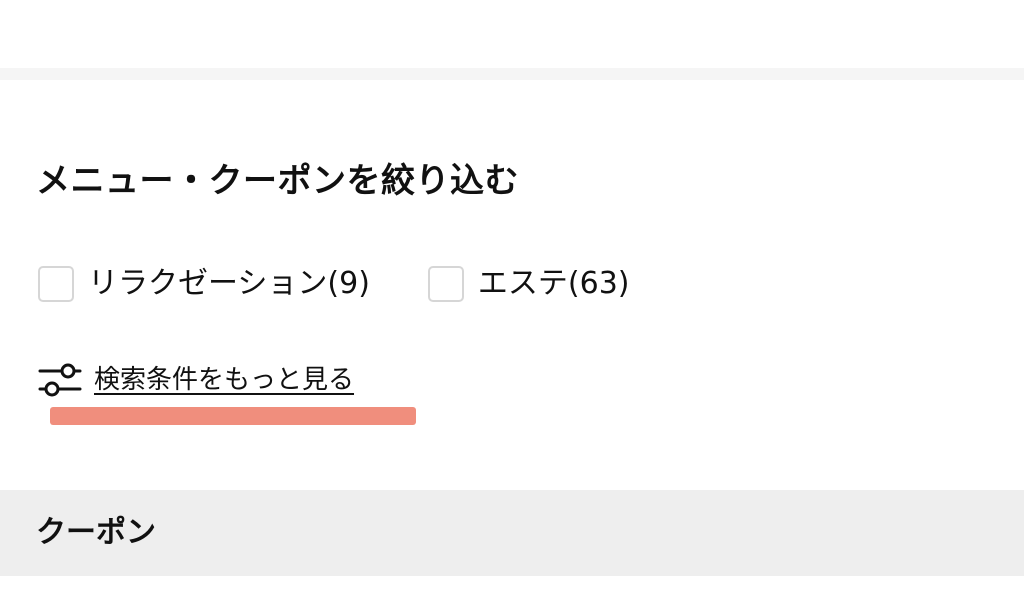  I want to click on more-search-conditions-label: 検索条件をもっと見る, so click(224, 380).